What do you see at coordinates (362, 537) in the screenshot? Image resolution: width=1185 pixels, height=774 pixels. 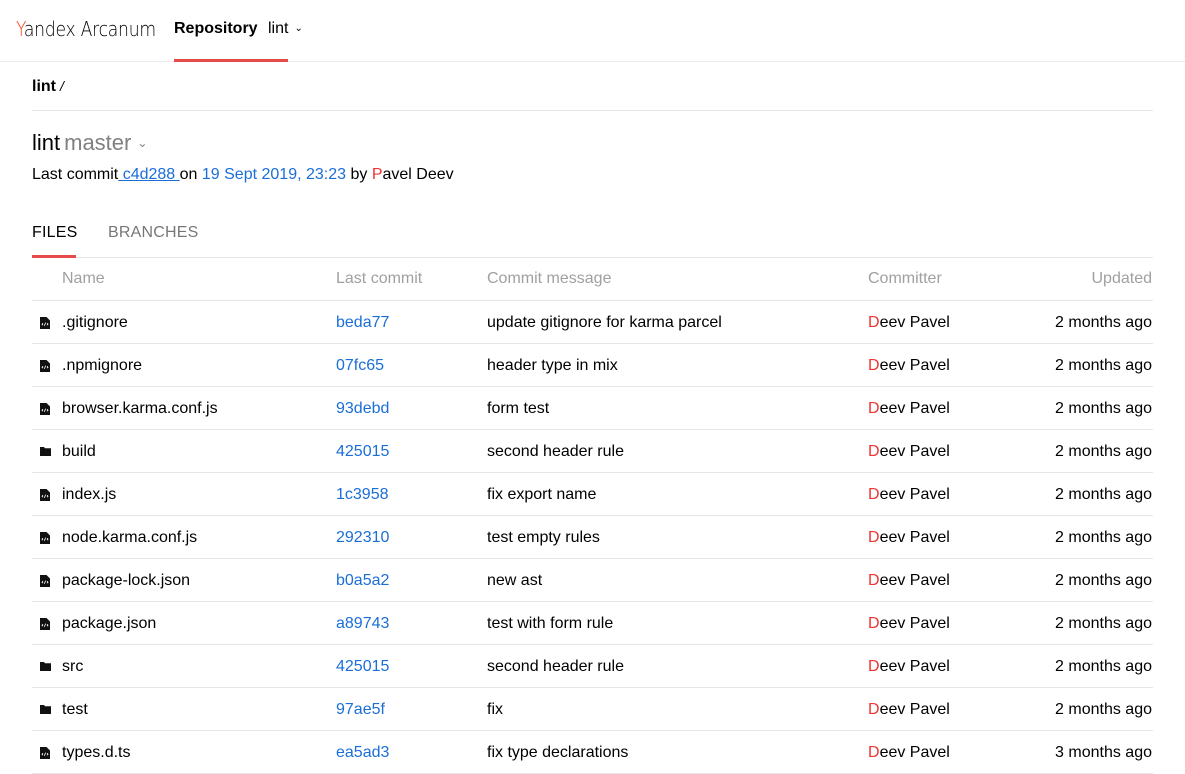 I see `commit-hash-link: 292310` at bounding box center [362, 537].